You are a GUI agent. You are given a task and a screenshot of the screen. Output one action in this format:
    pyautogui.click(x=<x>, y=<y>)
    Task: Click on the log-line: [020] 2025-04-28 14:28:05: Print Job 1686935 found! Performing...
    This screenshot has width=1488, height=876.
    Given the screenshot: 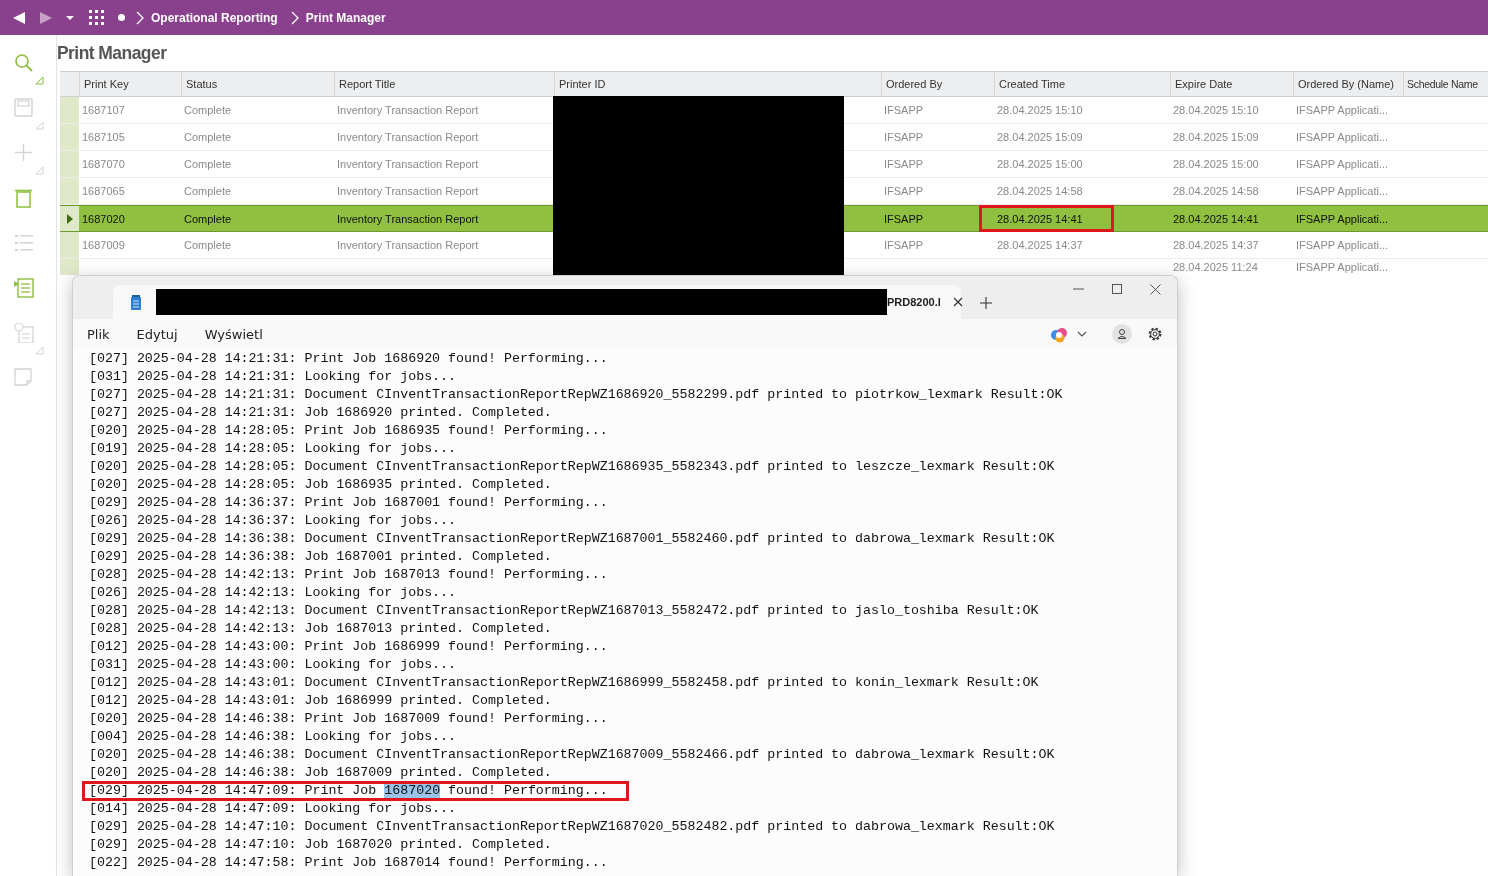 What is the action you would take?
    pyautogui.click(x=349, y=431)
    